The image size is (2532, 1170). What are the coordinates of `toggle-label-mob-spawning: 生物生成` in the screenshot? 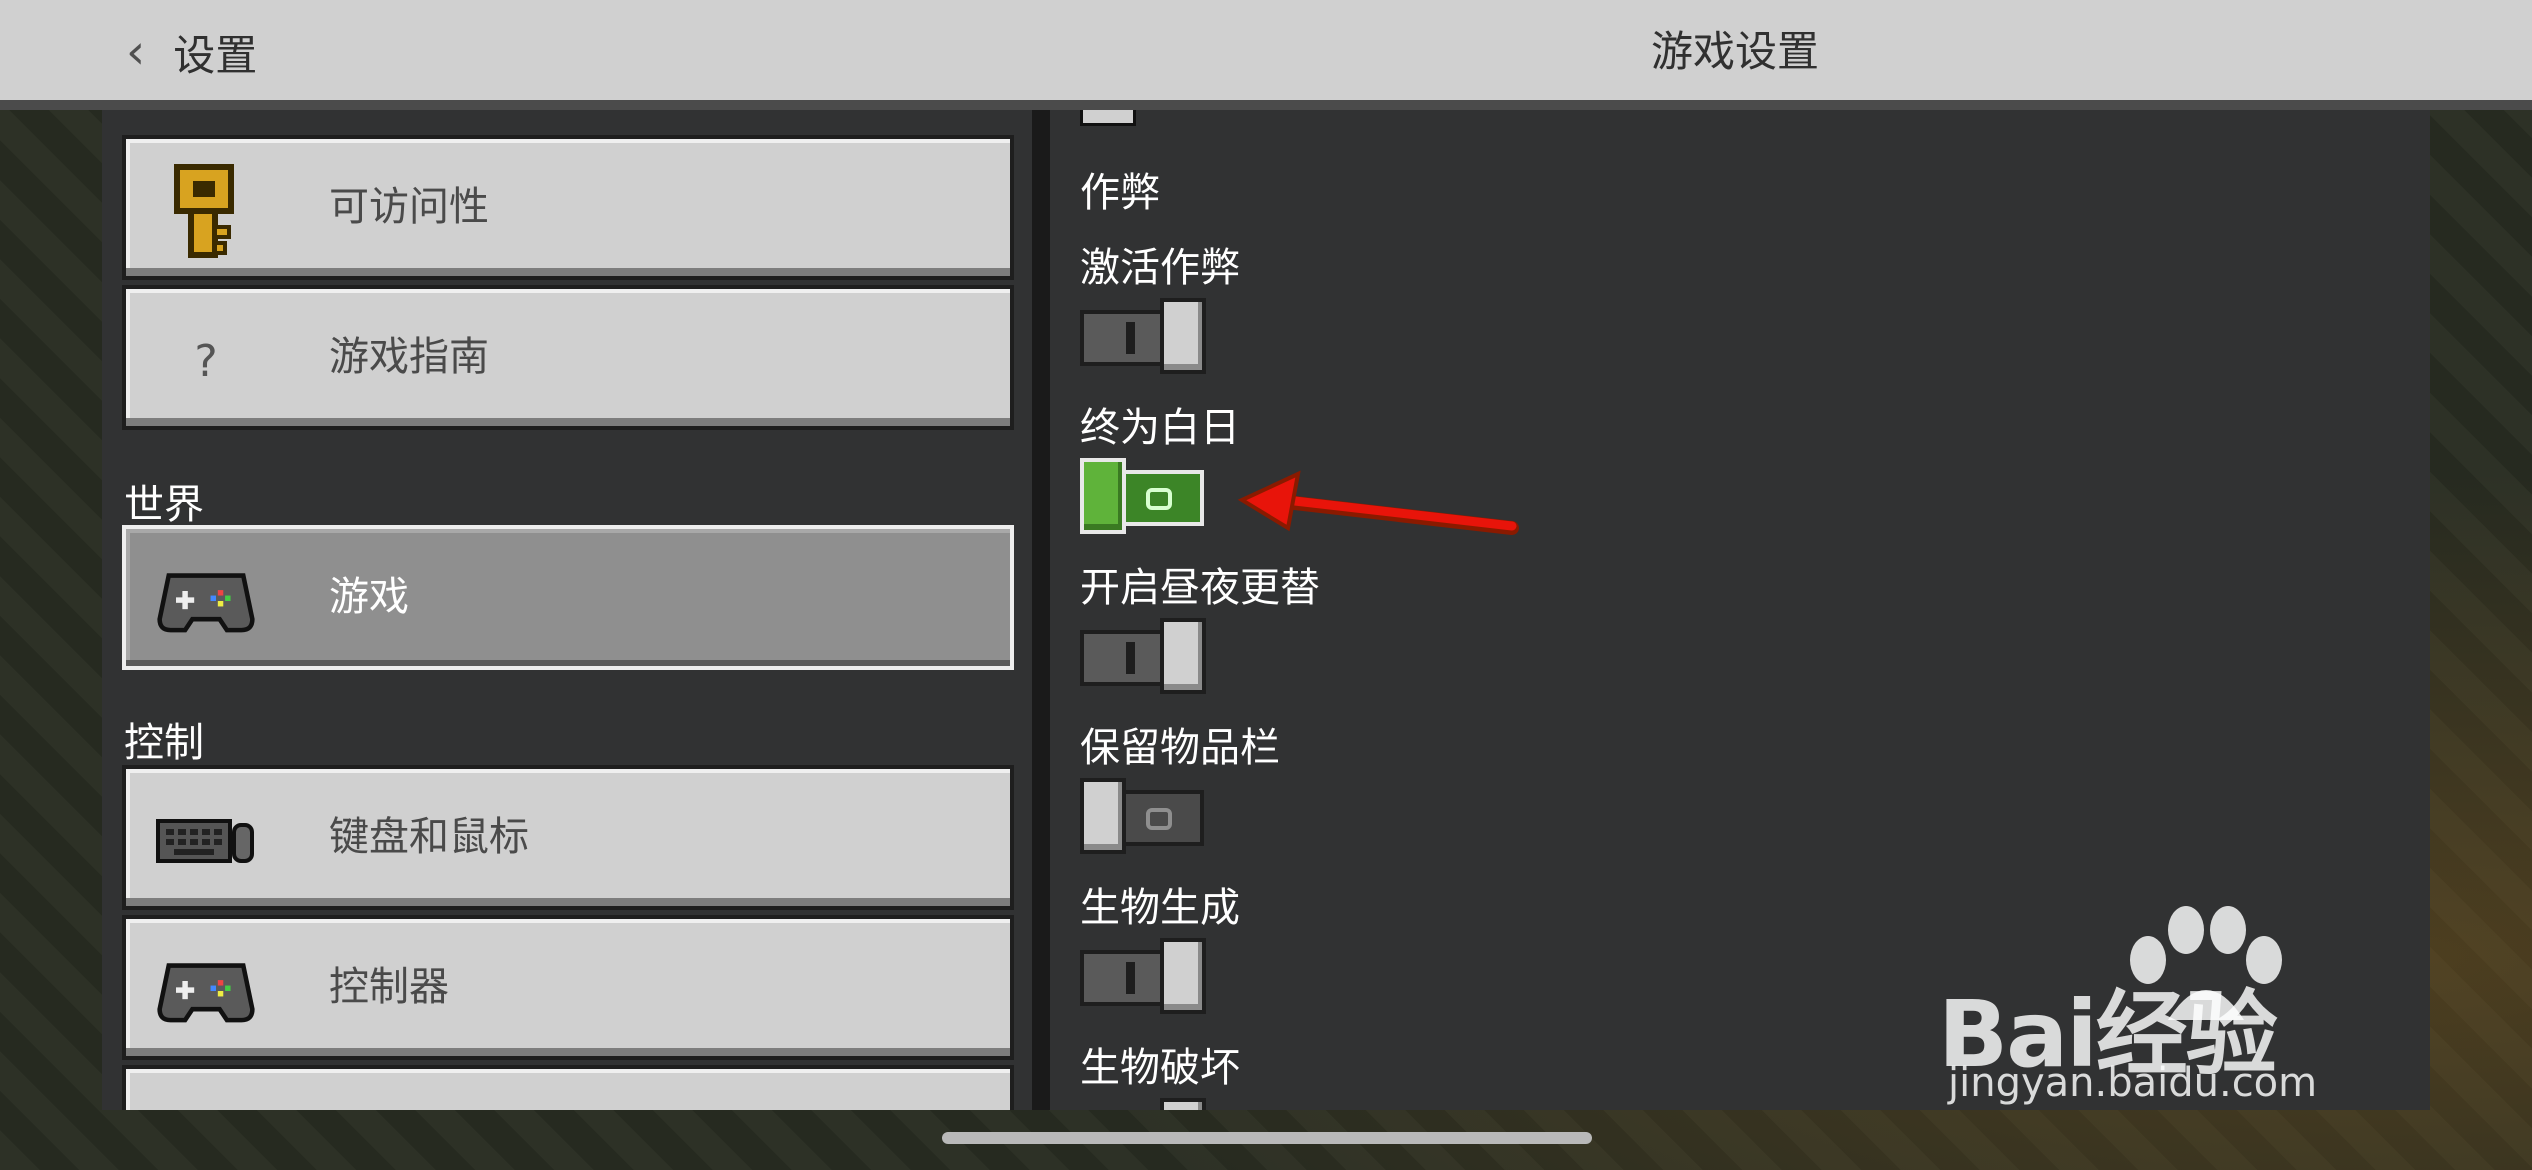 It's located at (1160, 908).